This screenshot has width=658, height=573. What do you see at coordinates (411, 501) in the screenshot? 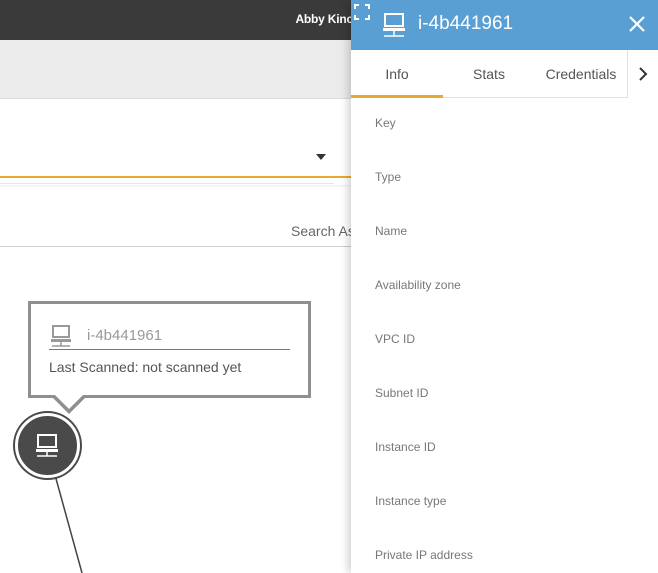
I see `field-label-instance-type: Instance type` at bounding box center [411, 501].